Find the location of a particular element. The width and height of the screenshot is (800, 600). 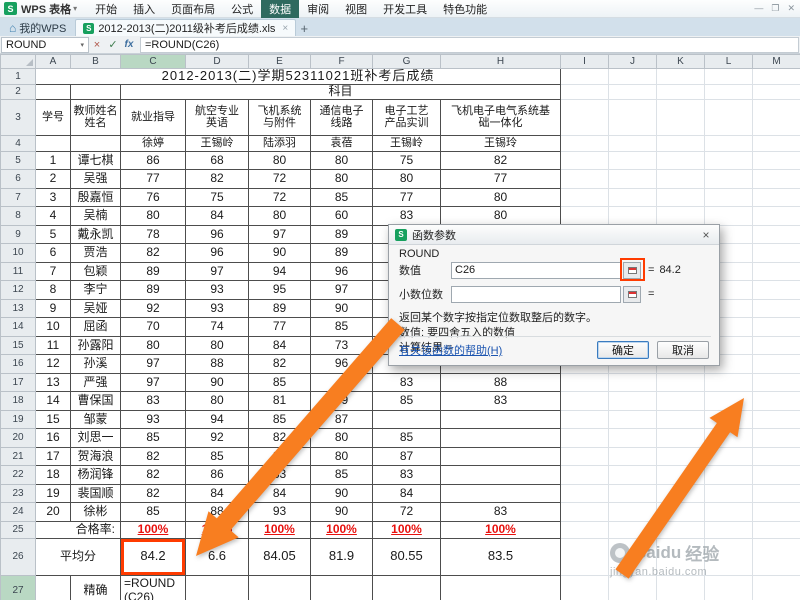

close-icon: ✕ is located at coordinates (791, 8).